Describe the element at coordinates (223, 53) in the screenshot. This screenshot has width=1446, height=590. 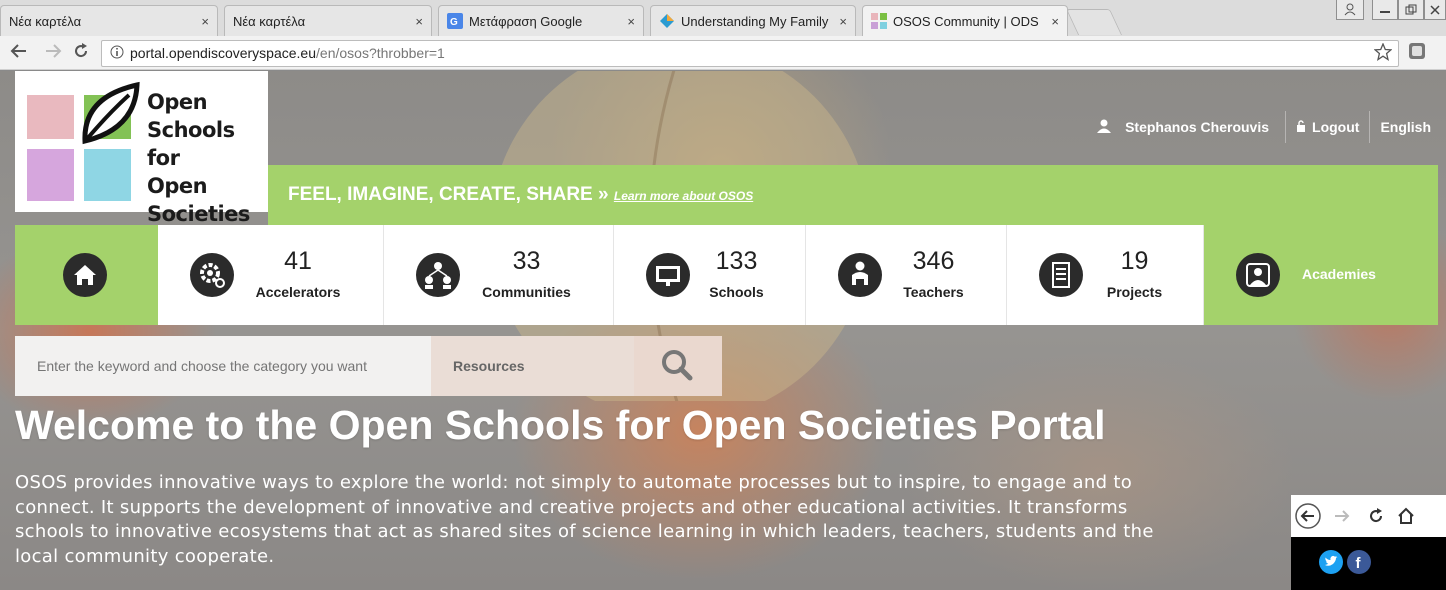
I see `url-host: portal.opendiscoveryspace.eu` at that location.